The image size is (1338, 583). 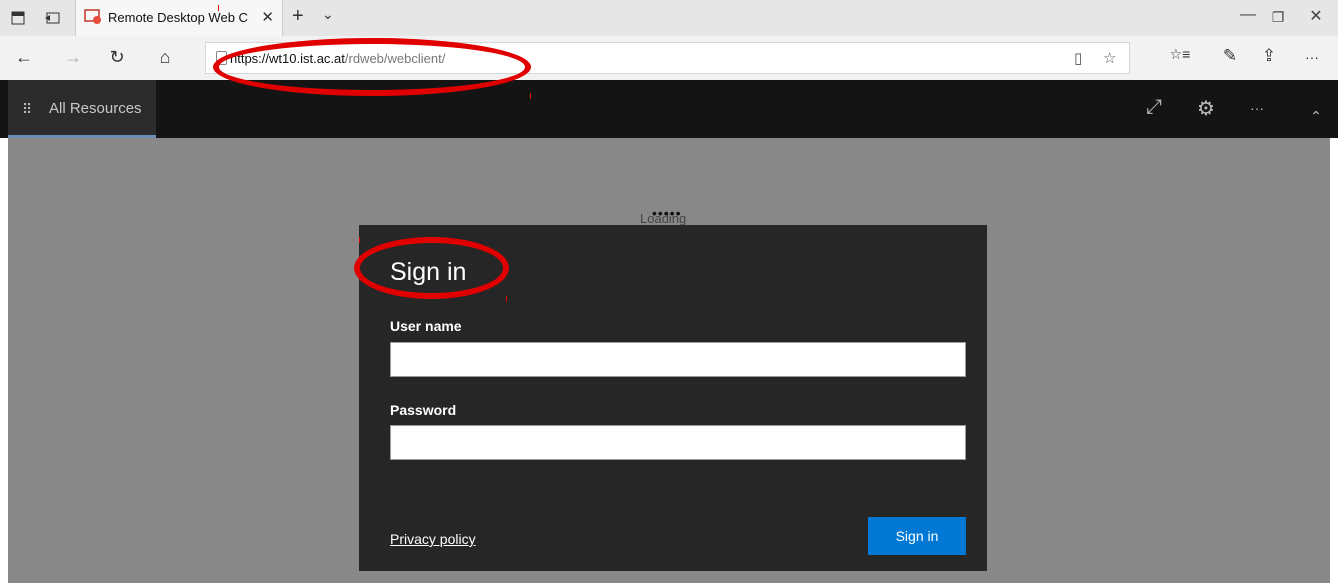 I want to click on browser-tab-strip: Remote Desktop Web C ✕ + ⌄ — ❐ ✕, so click(x=669, y=18).